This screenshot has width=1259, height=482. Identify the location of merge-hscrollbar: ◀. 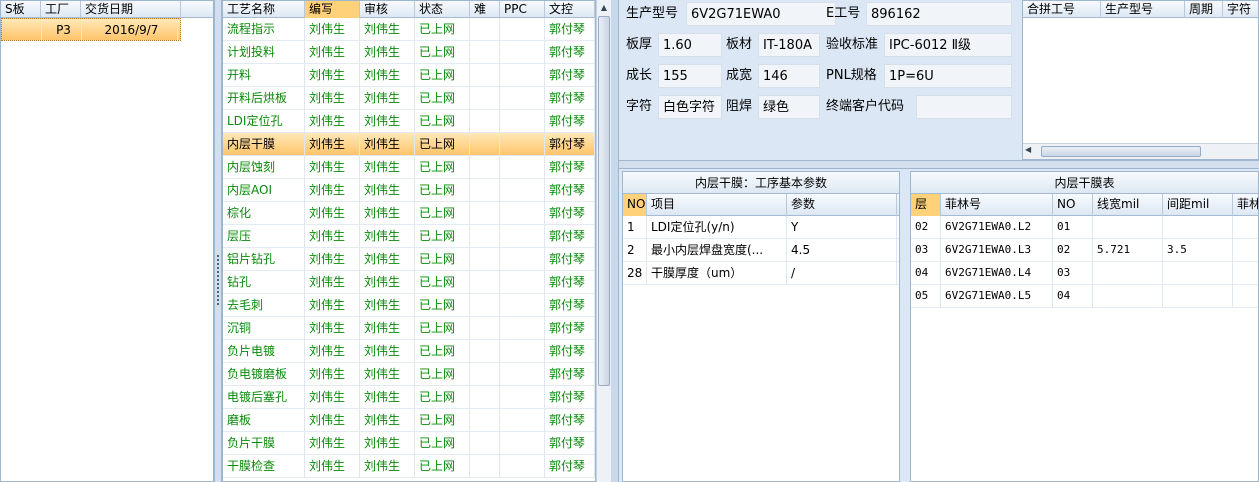
(1140, 151).